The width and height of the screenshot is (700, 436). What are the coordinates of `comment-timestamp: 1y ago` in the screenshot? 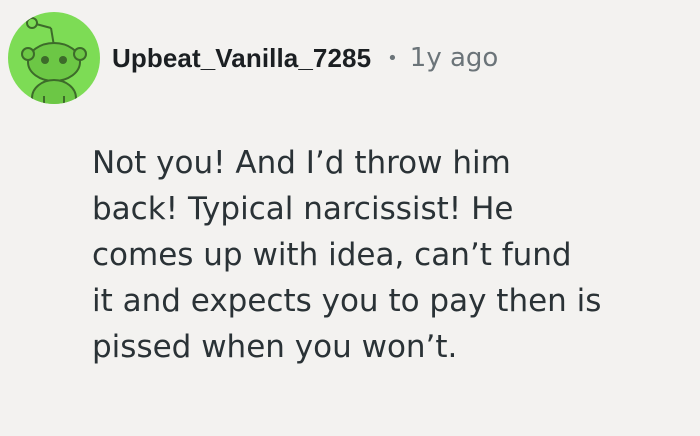 It's located at (454, 58).